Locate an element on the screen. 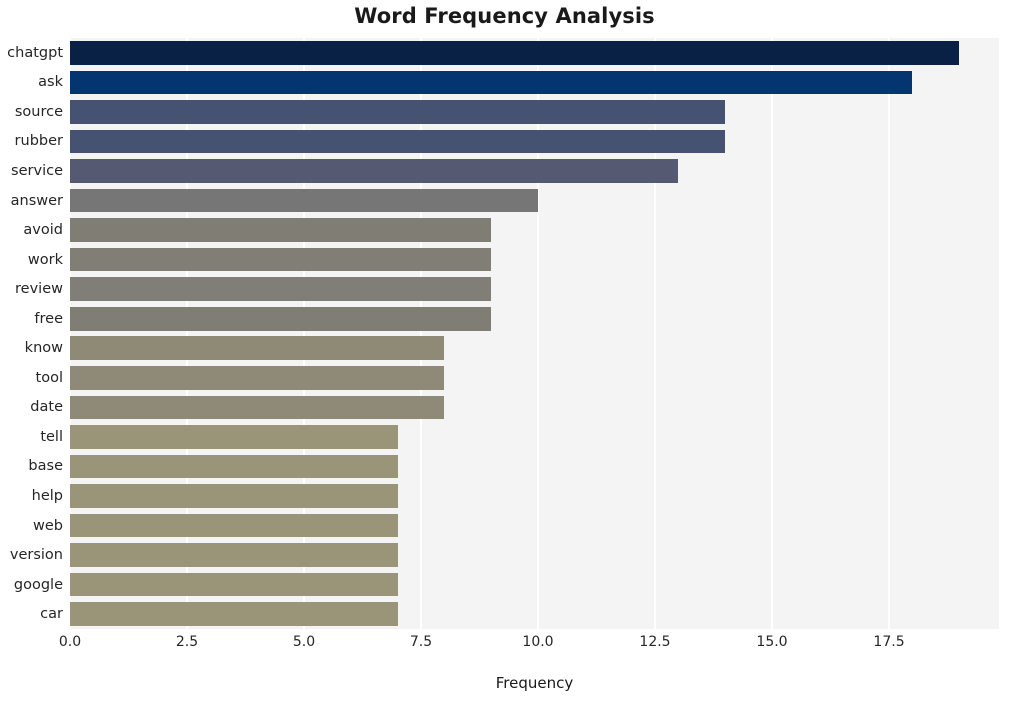 The height and width of the screenshot is (701, 1009). bar-chatgpt is located at coordinates (515, 52).